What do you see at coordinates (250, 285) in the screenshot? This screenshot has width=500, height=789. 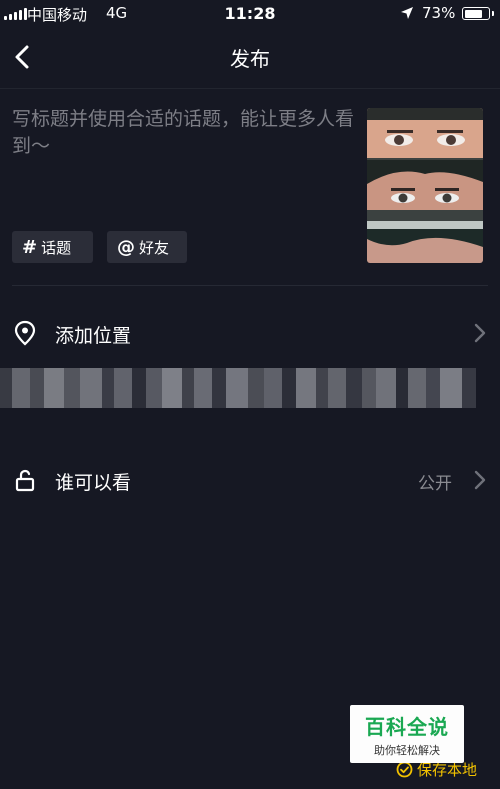 I see `section-divider` at bounding box center [250, 285].